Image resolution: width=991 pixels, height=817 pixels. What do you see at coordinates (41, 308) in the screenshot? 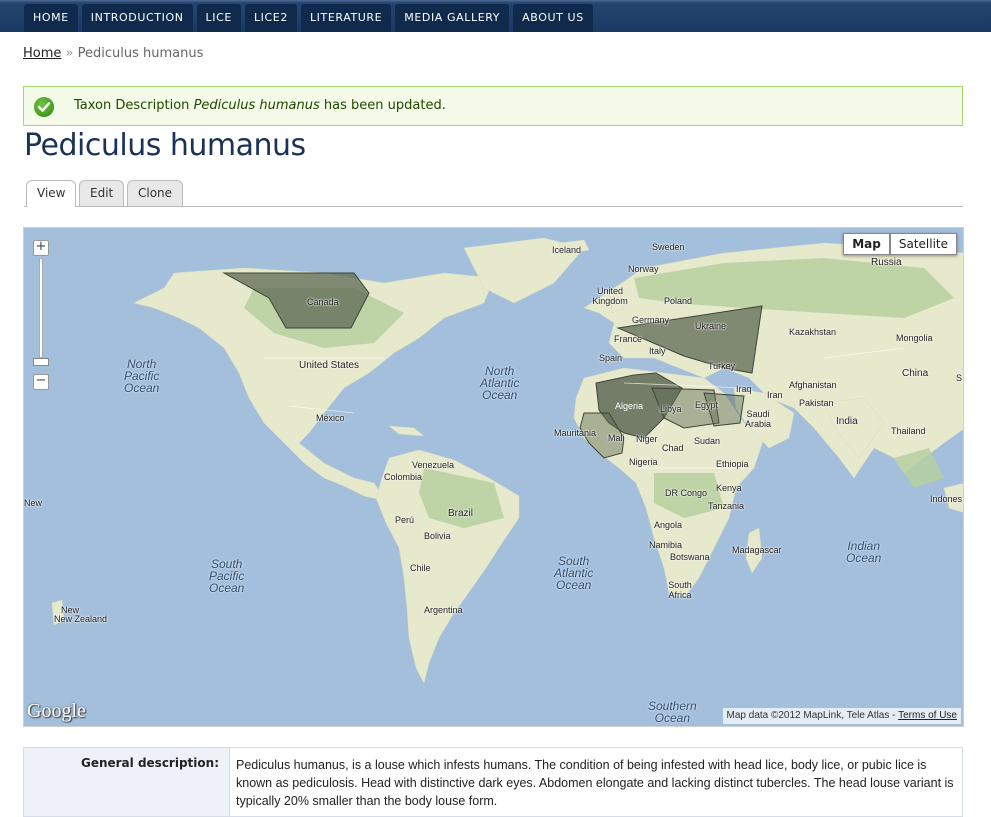
I see `zoom-slider-track` at bounding box center [41, 308].